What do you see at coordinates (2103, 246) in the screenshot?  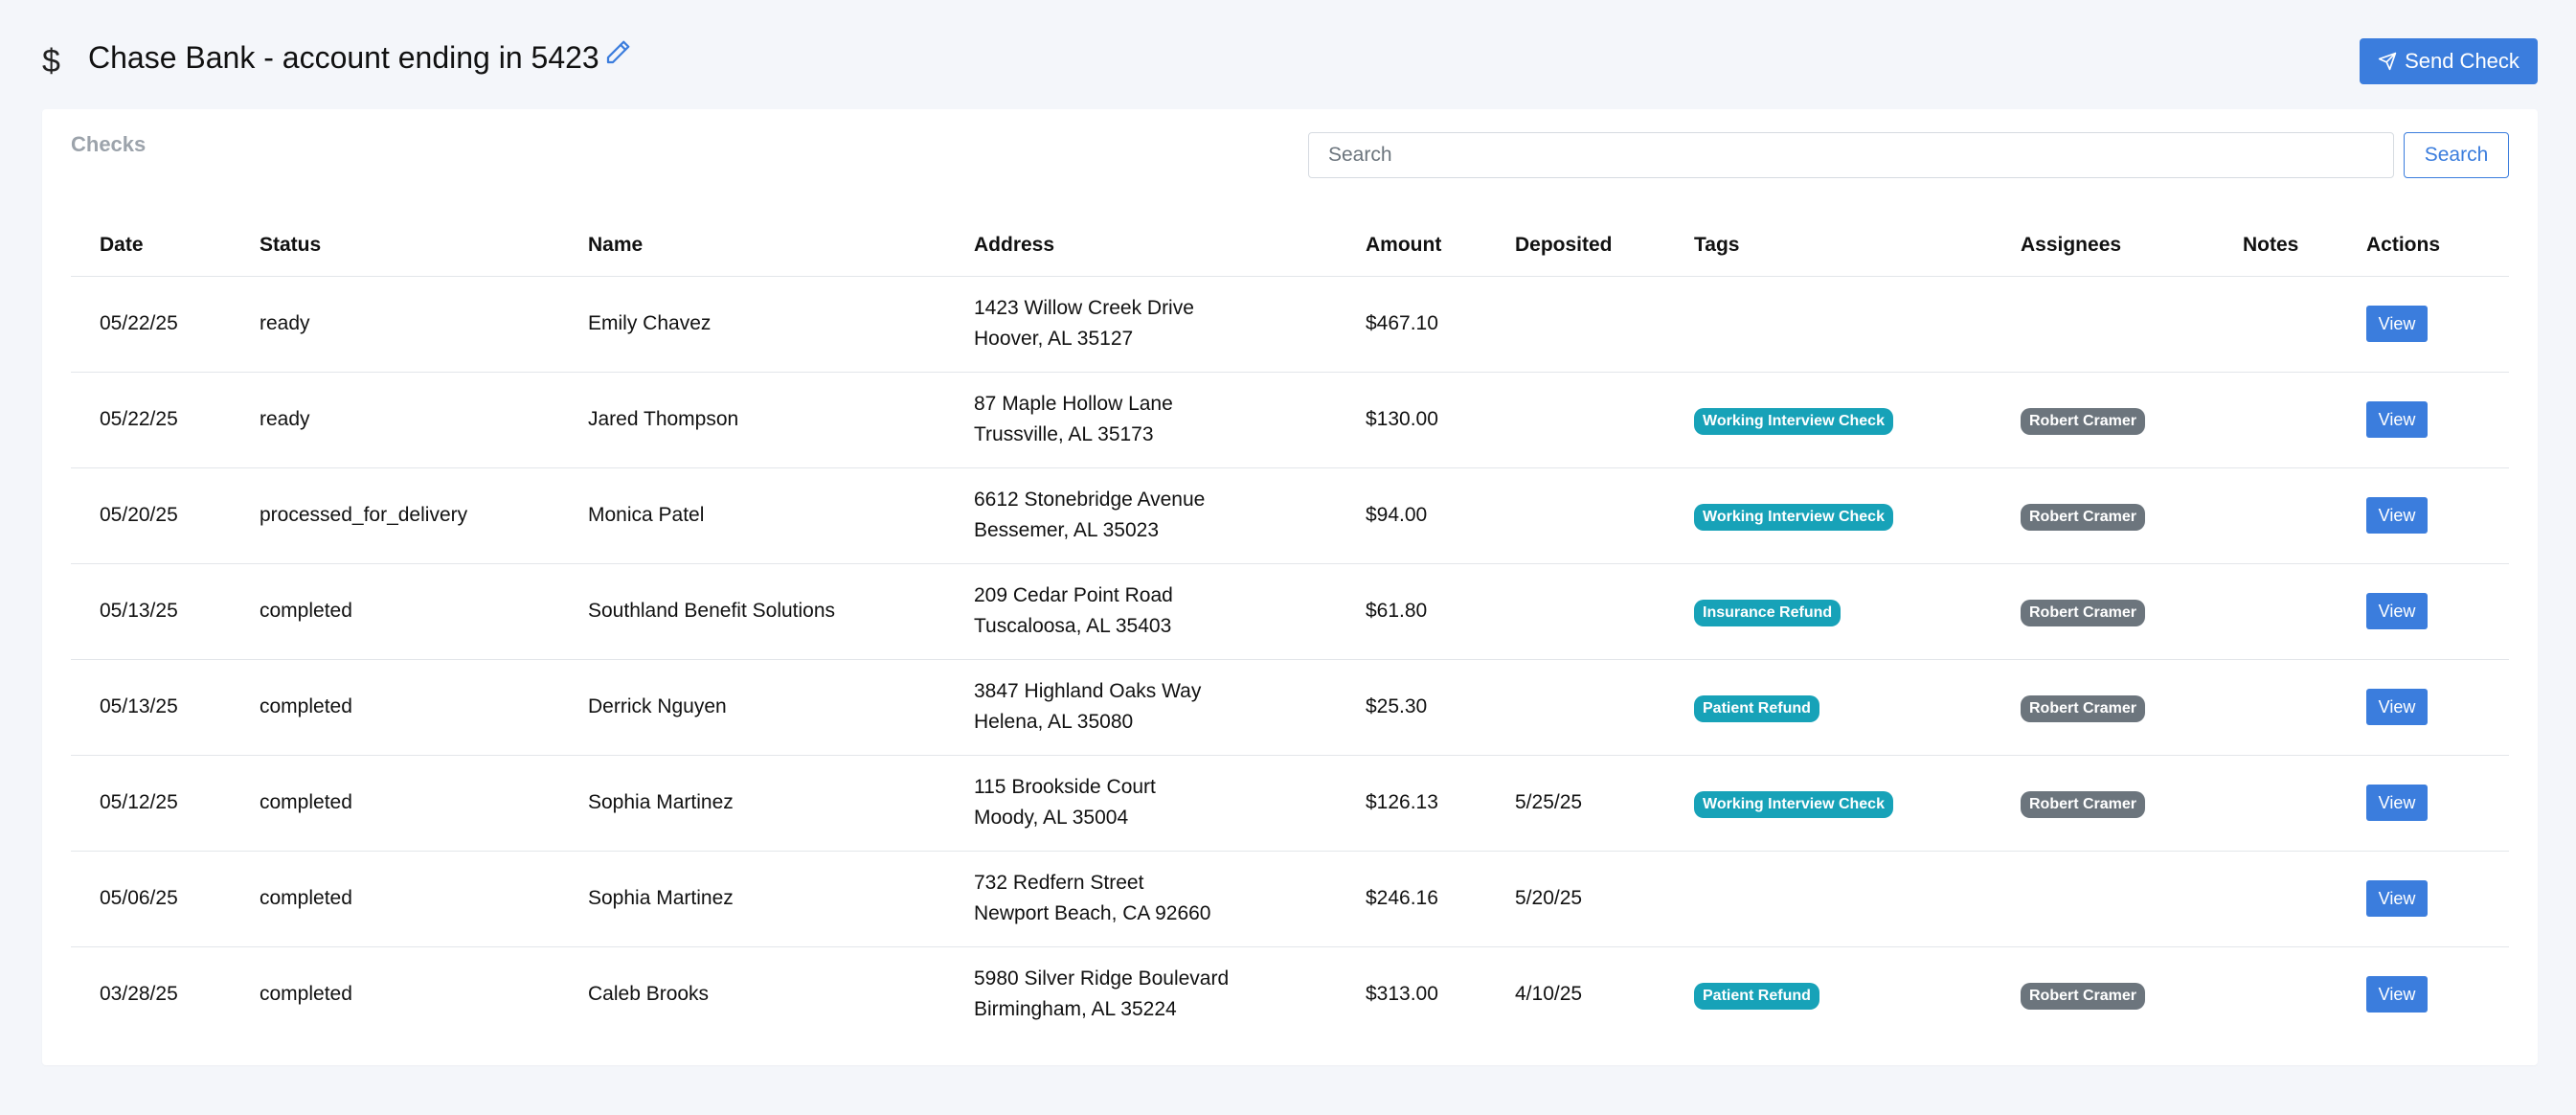 I see `column-header-assignees: Assignees` at bounding box center [2103, 246].